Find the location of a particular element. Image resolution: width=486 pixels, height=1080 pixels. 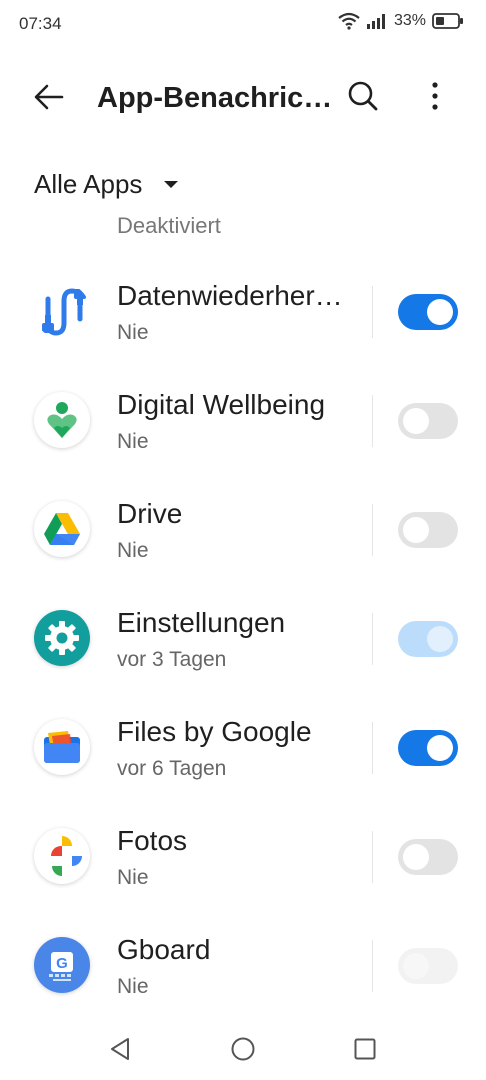

nav-recents-icon is located at coordinates (365, 1049).